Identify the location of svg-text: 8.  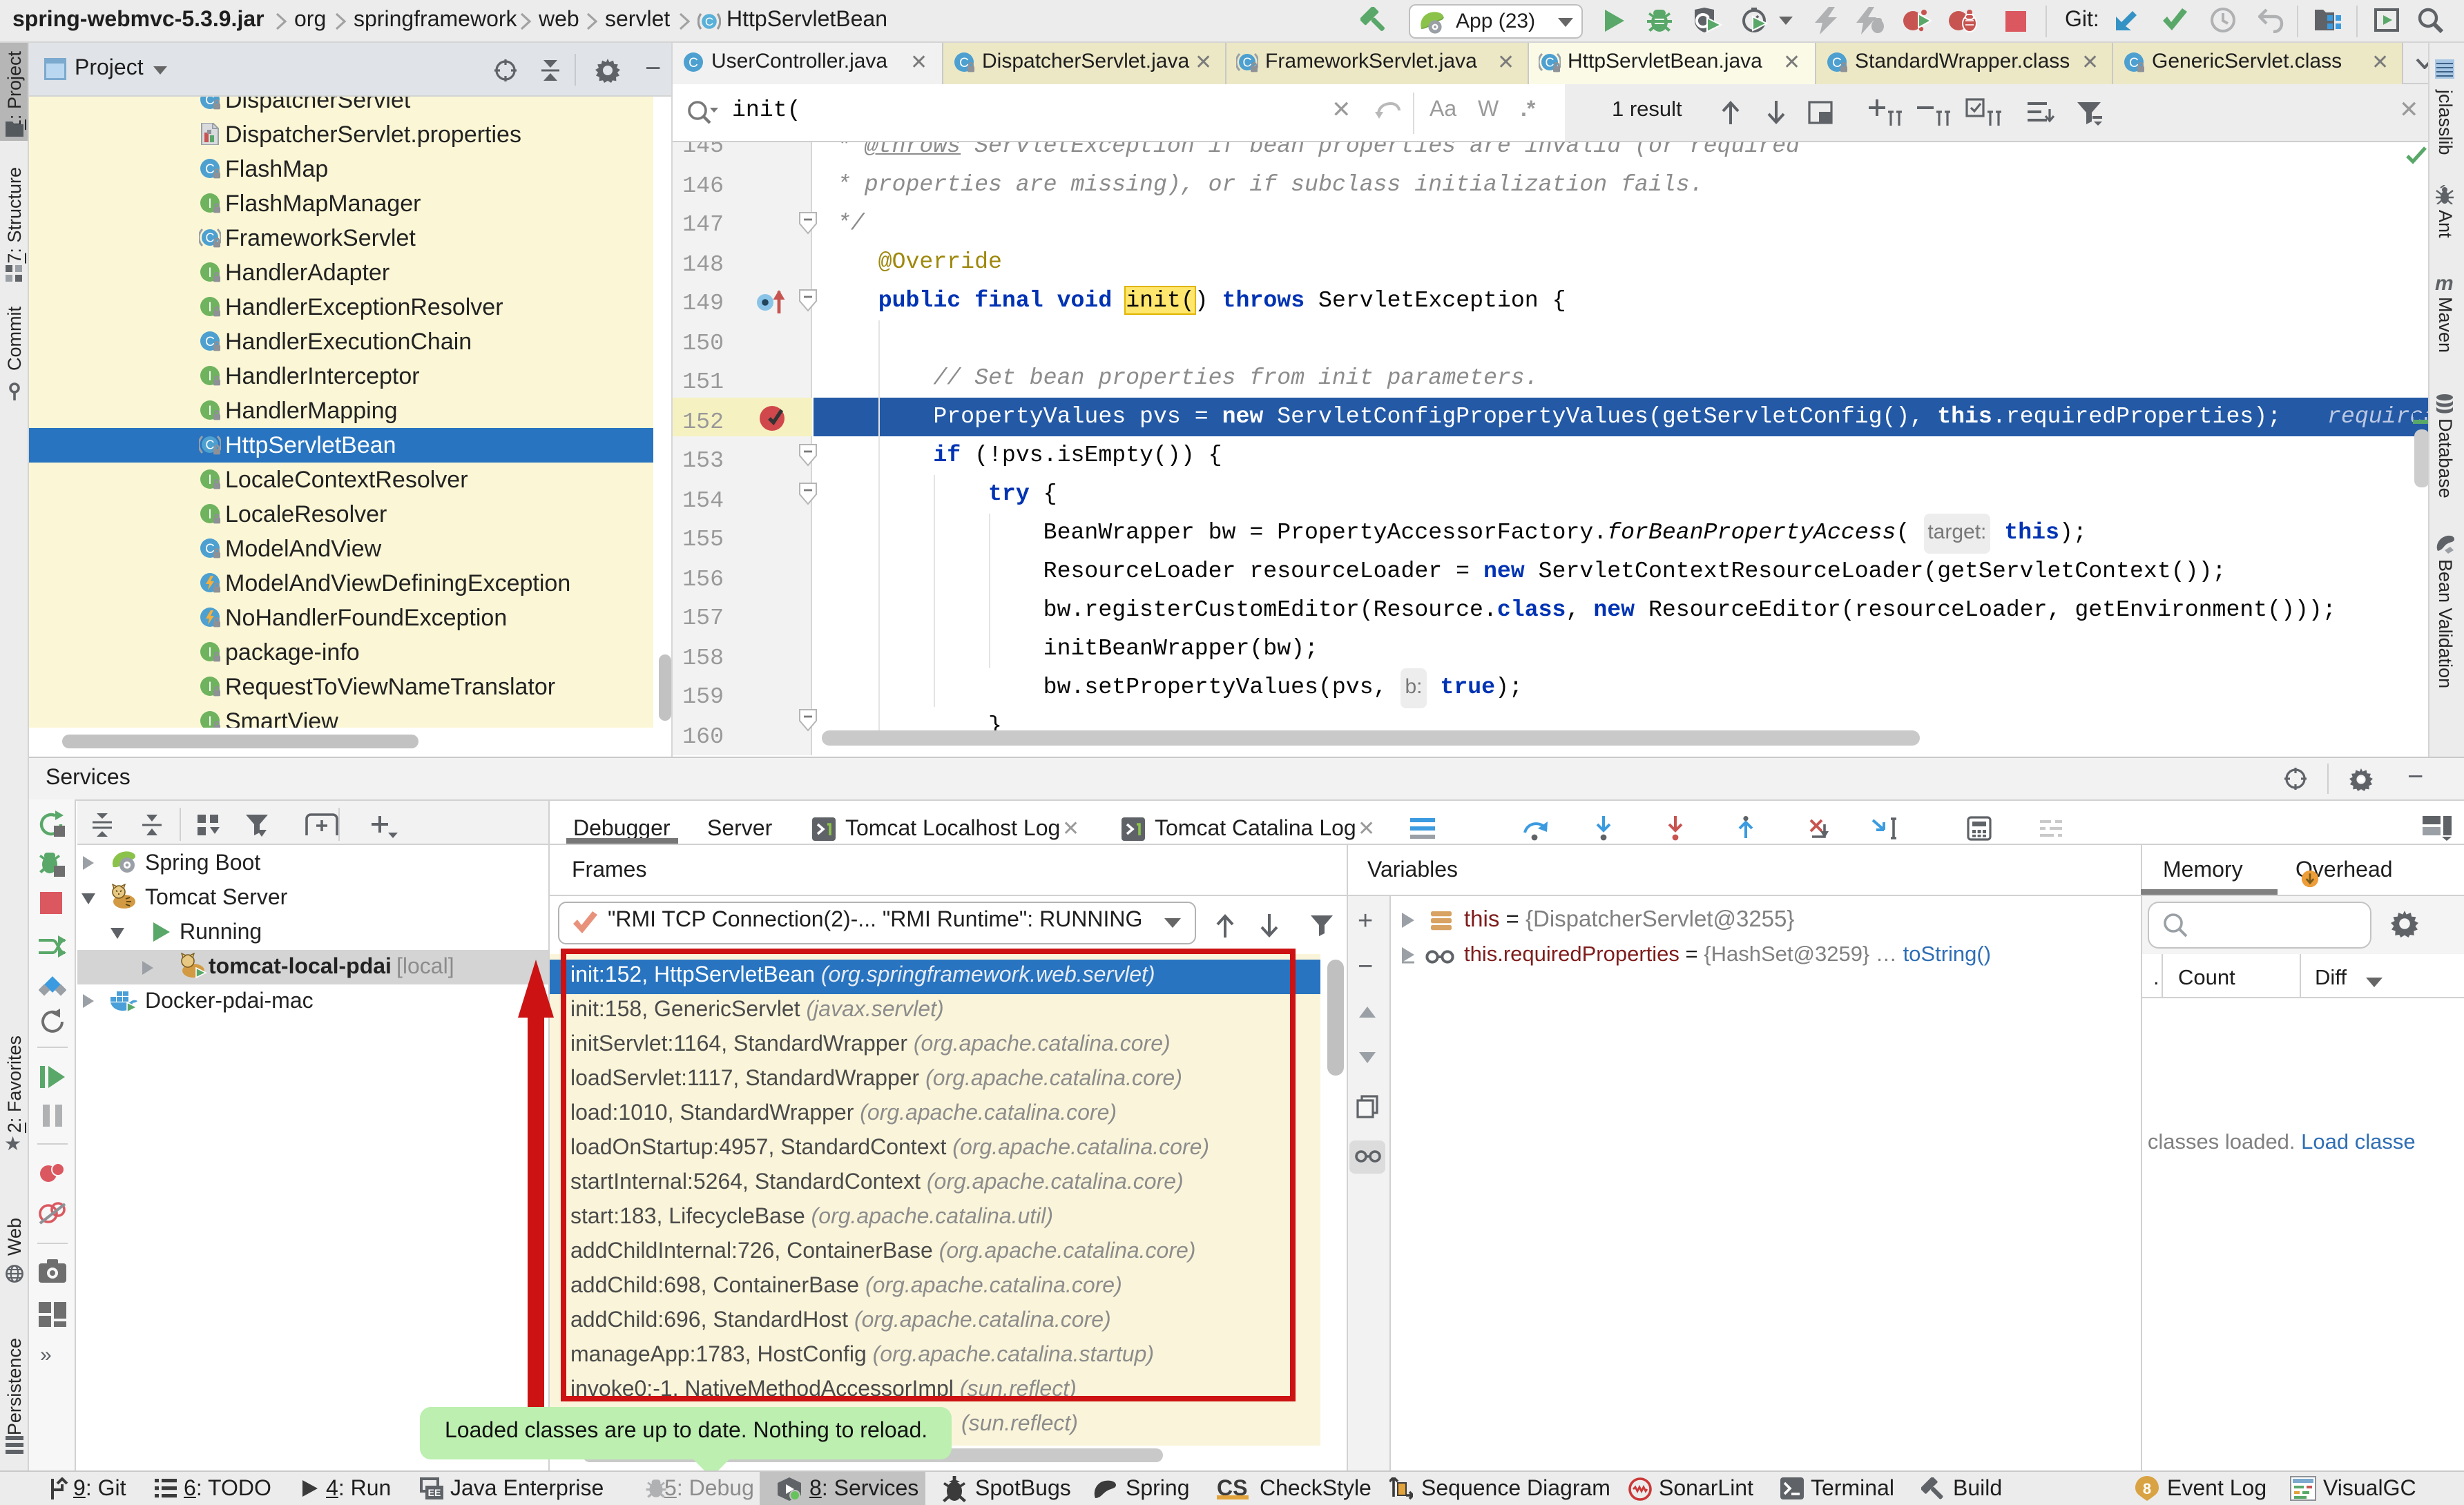
(2147, 1488).